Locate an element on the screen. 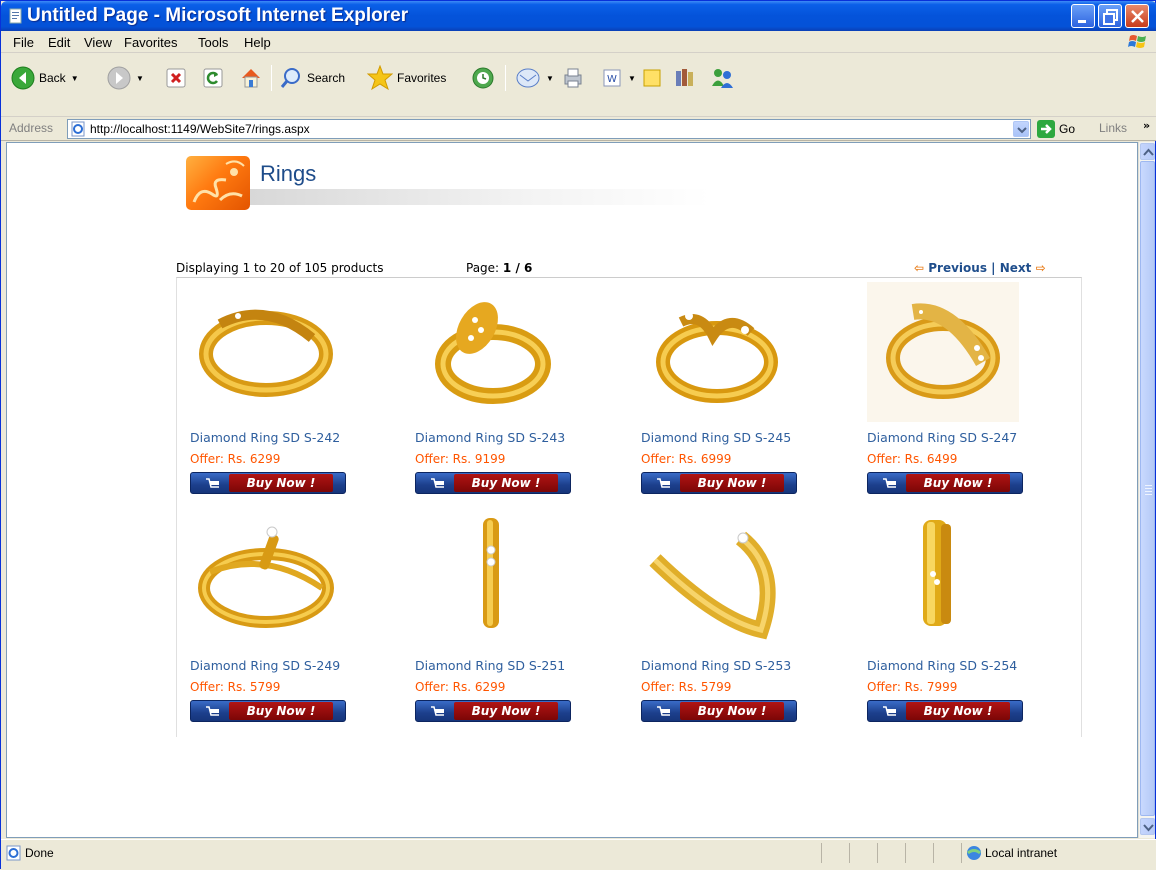 Image resolution: width=1156 pixels, height=870 pixels. product-name: Diamond Ring SD S-243 is located at coordinates (525, 437).